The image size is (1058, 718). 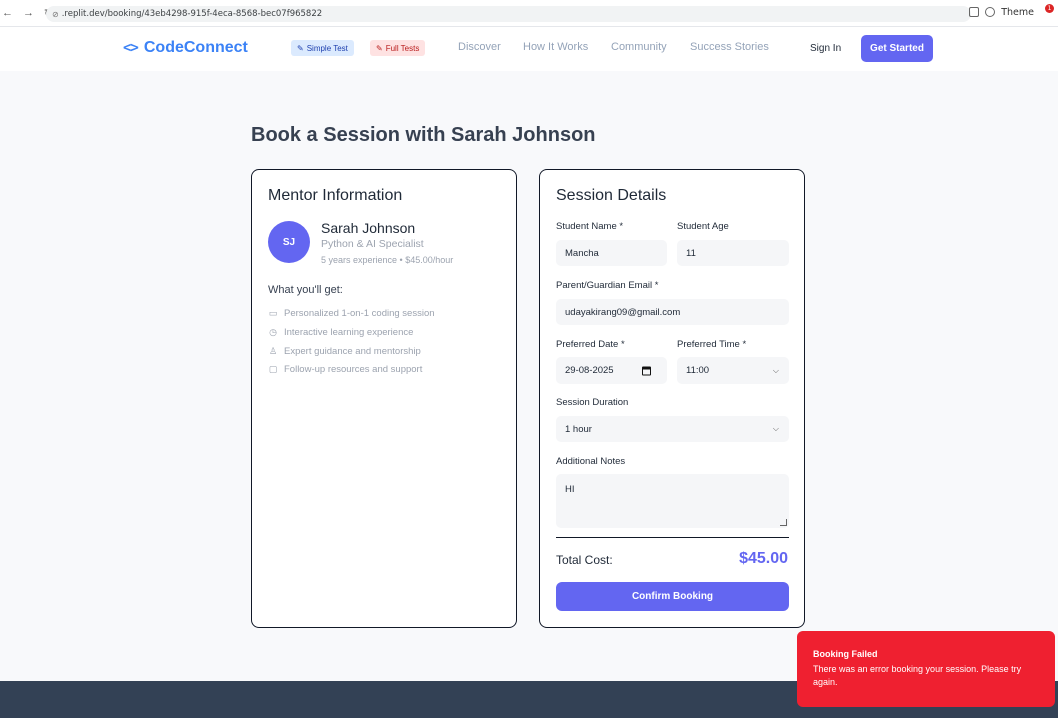 I want to click on student-name-label: Student Name *, so click(x=590, y=226).